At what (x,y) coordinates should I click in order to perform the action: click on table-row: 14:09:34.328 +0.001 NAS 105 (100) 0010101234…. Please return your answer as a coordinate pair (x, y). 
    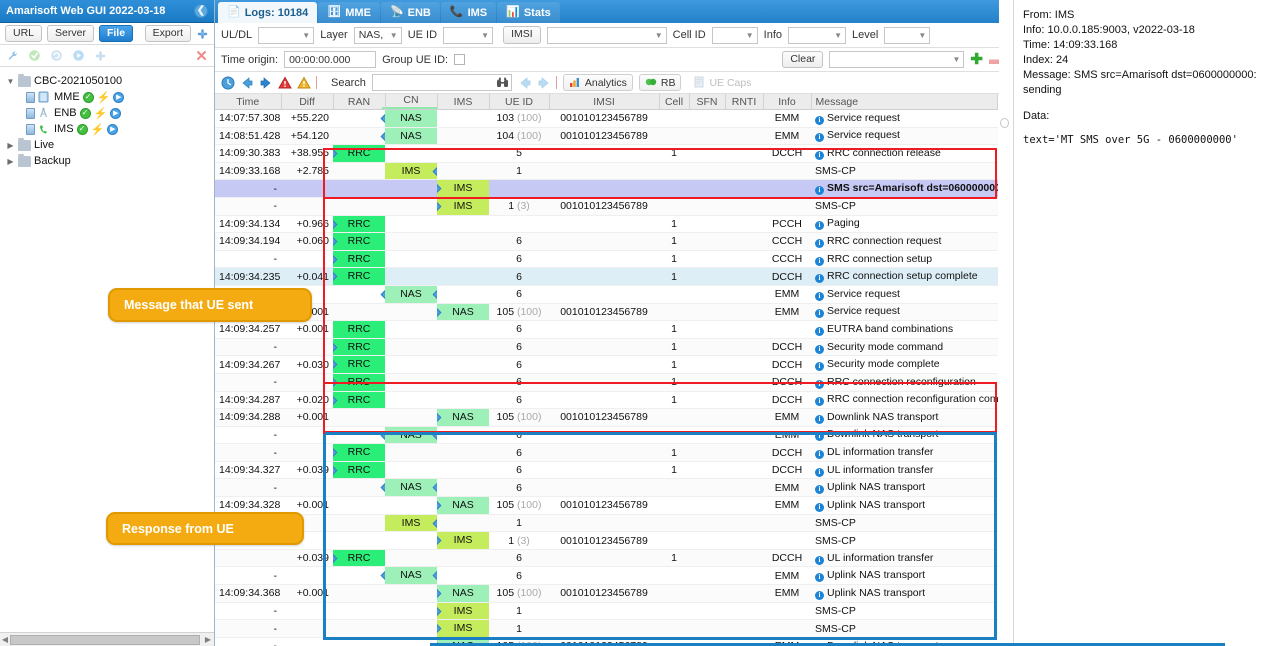
    Looking at the image, I should click on (606, 505).